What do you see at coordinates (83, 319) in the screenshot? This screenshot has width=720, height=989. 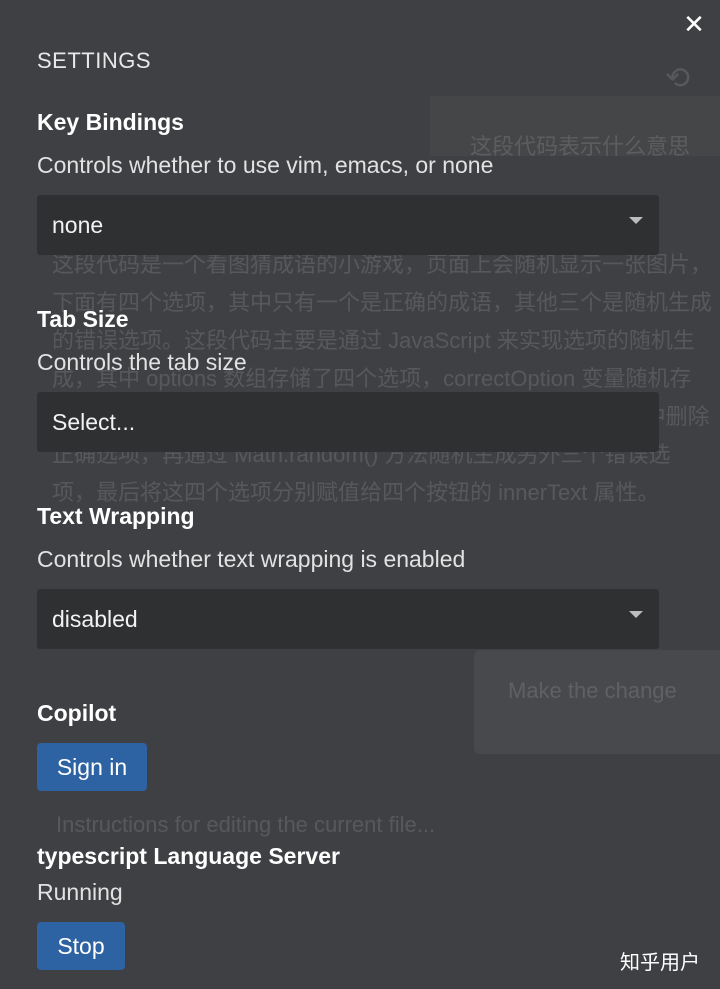 I see `tab-size-heading: Tab Size` at bounding box center [83, 319].